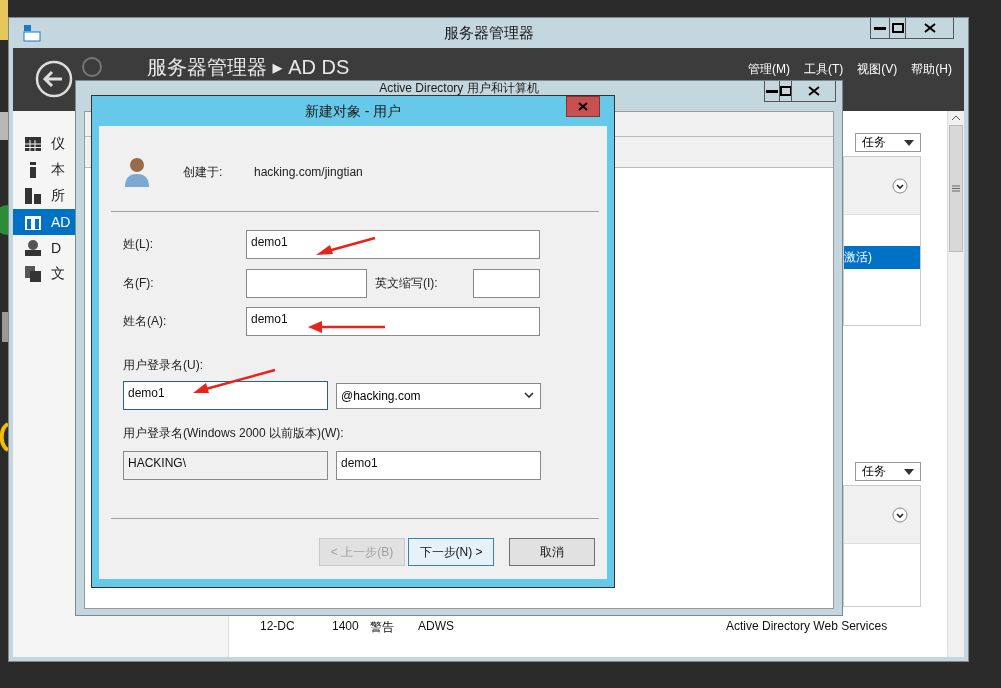 This screenshot has height=688, width=1001. What do you see at coordinates (203, 172) in the screenshot?
I see `created-in-label: 创建于:` at bounding box center [203, 172].